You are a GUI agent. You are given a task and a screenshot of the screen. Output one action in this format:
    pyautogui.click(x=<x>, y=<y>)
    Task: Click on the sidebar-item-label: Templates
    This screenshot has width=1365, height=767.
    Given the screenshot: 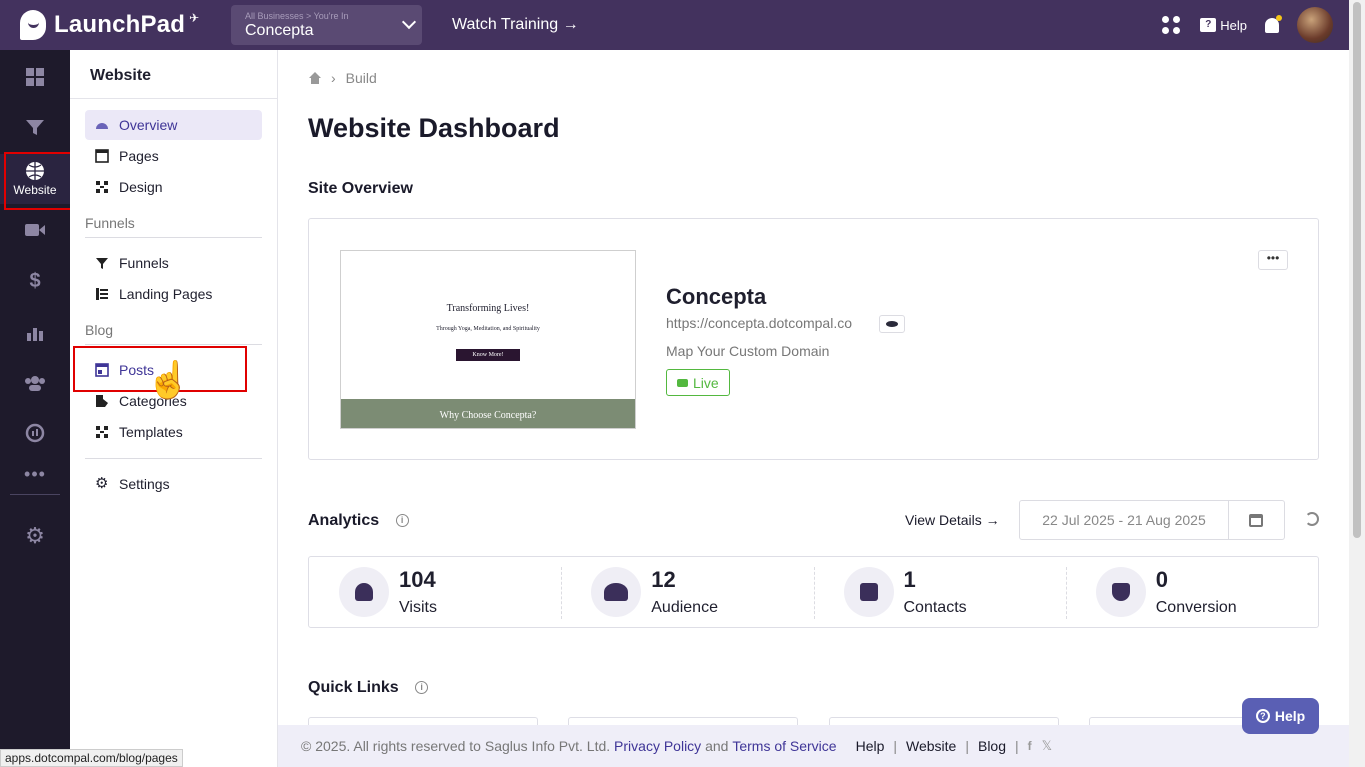 What is the action you would take?
    pyautogui.click(x=151, y=432)
    